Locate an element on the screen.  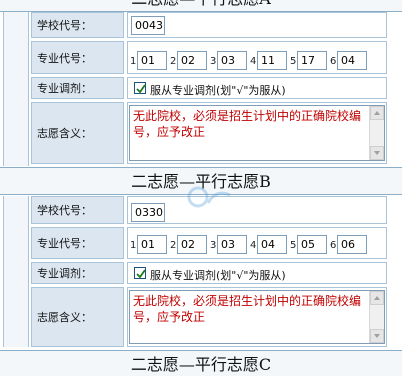
major-code-input-a-3: 03 is located at coordinates (232, 60).